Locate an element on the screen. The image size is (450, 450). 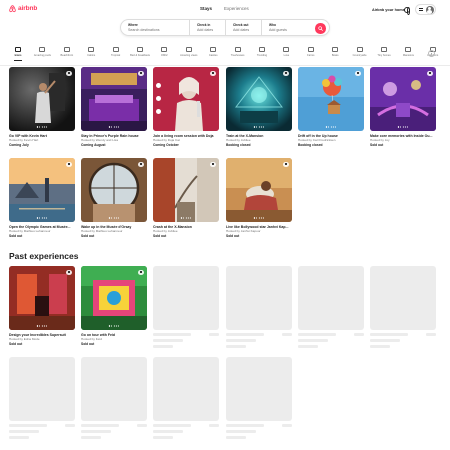
globe-icon is located at coordinates (407, 10).